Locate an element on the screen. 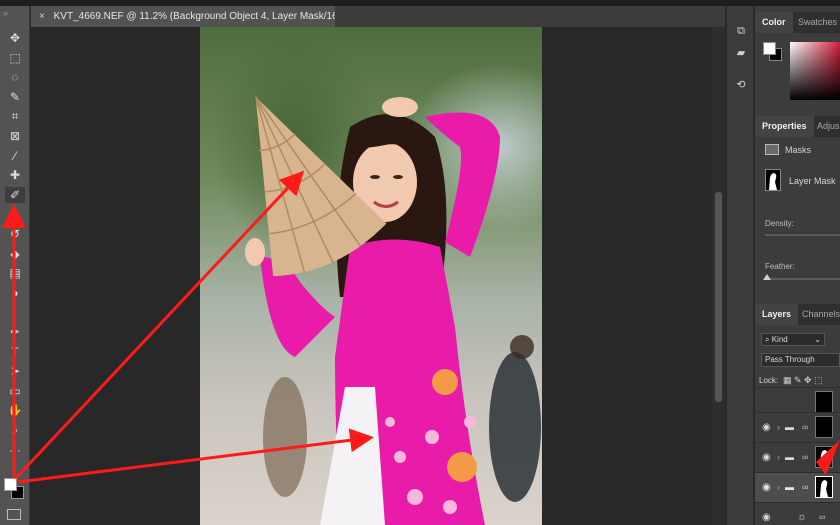  brush-tool: ✐ is located at coordinates (15, 194).